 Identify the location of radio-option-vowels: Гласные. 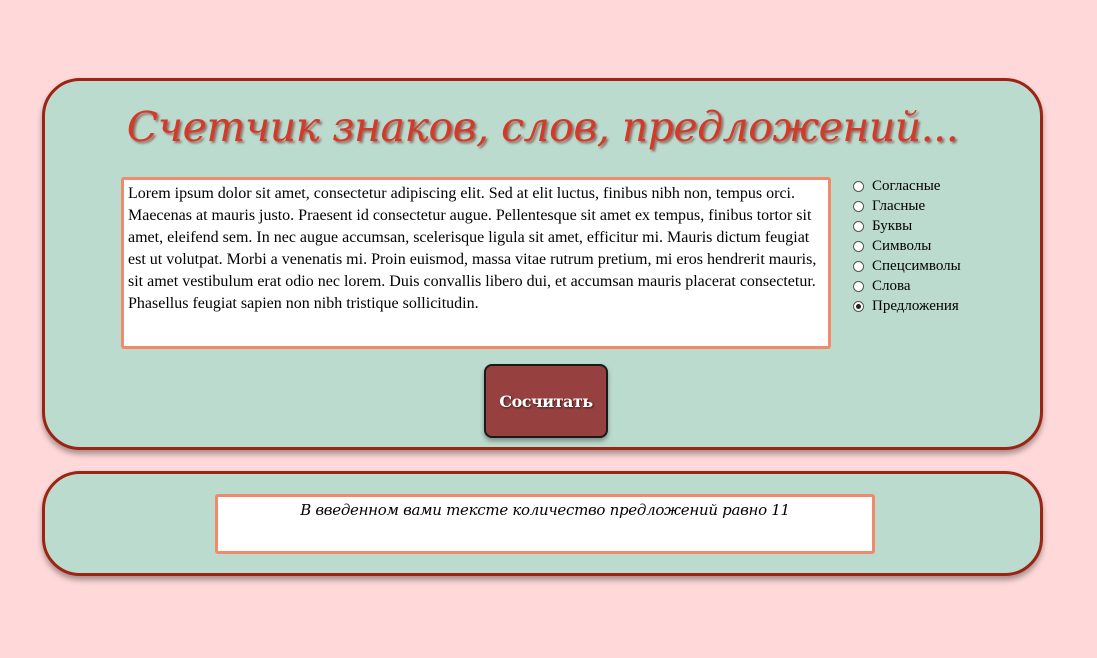
(907, 206).